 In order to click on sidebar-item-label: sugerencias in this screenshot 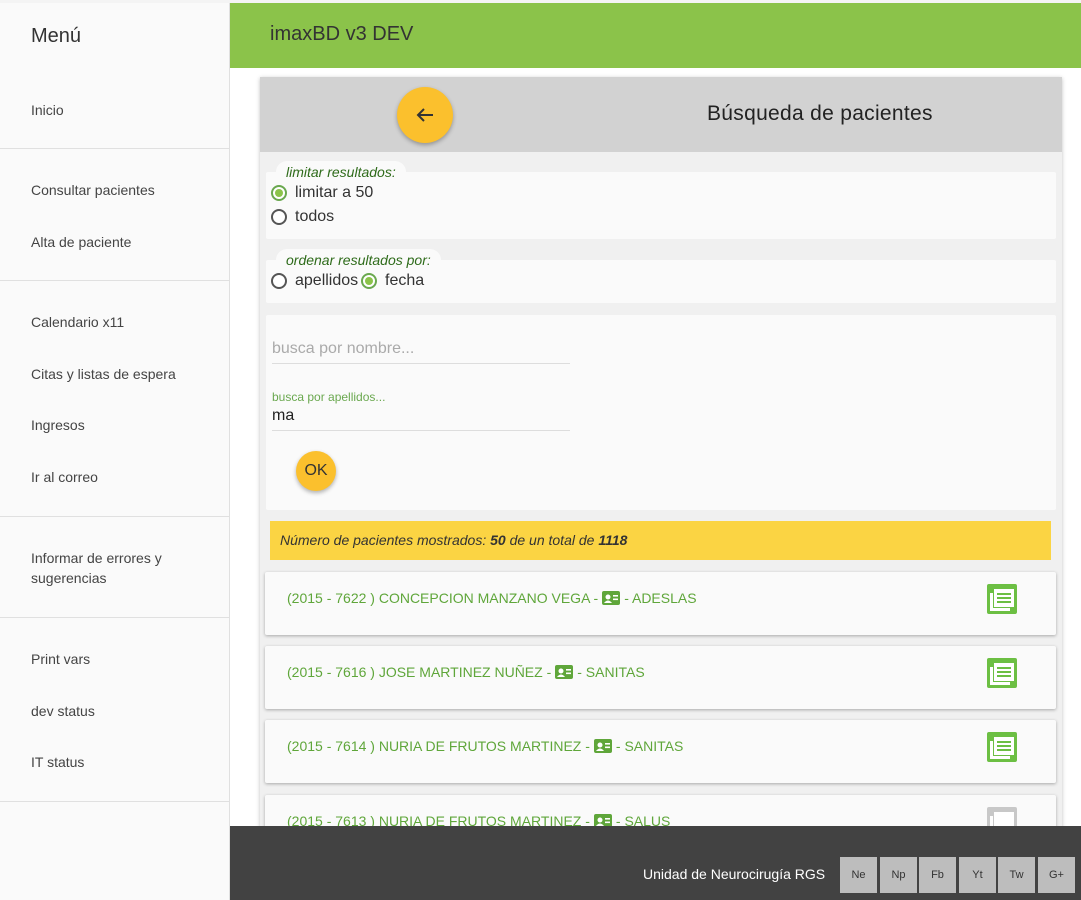, I will do `click(69, 578)`.